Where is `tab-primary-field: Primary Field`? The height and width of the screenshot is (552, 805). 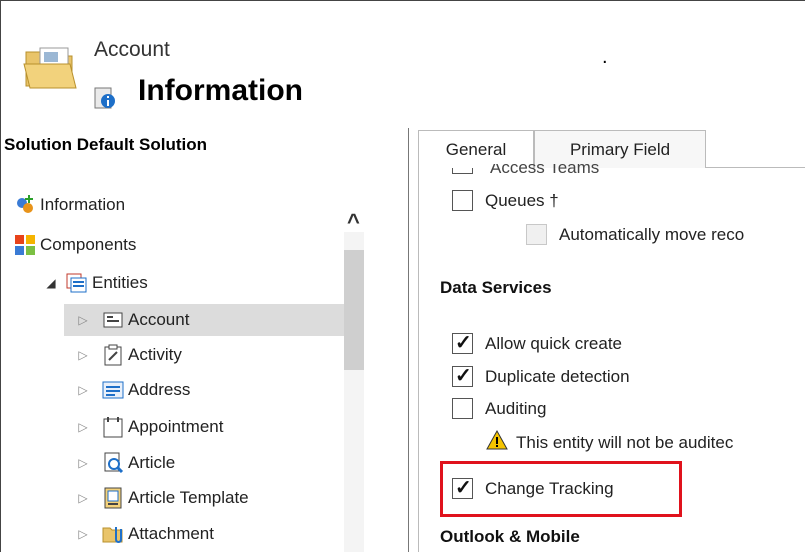
tab-primary-field: Primary Field is located at coordinates (620, 149).